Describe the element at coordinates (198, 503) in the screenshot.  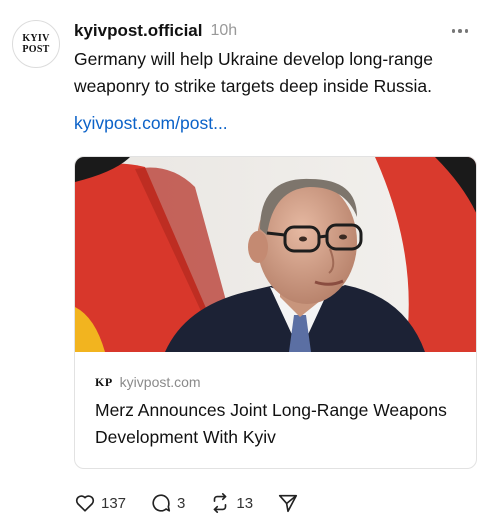
I see `action-bar: 137 3 13` at that location.